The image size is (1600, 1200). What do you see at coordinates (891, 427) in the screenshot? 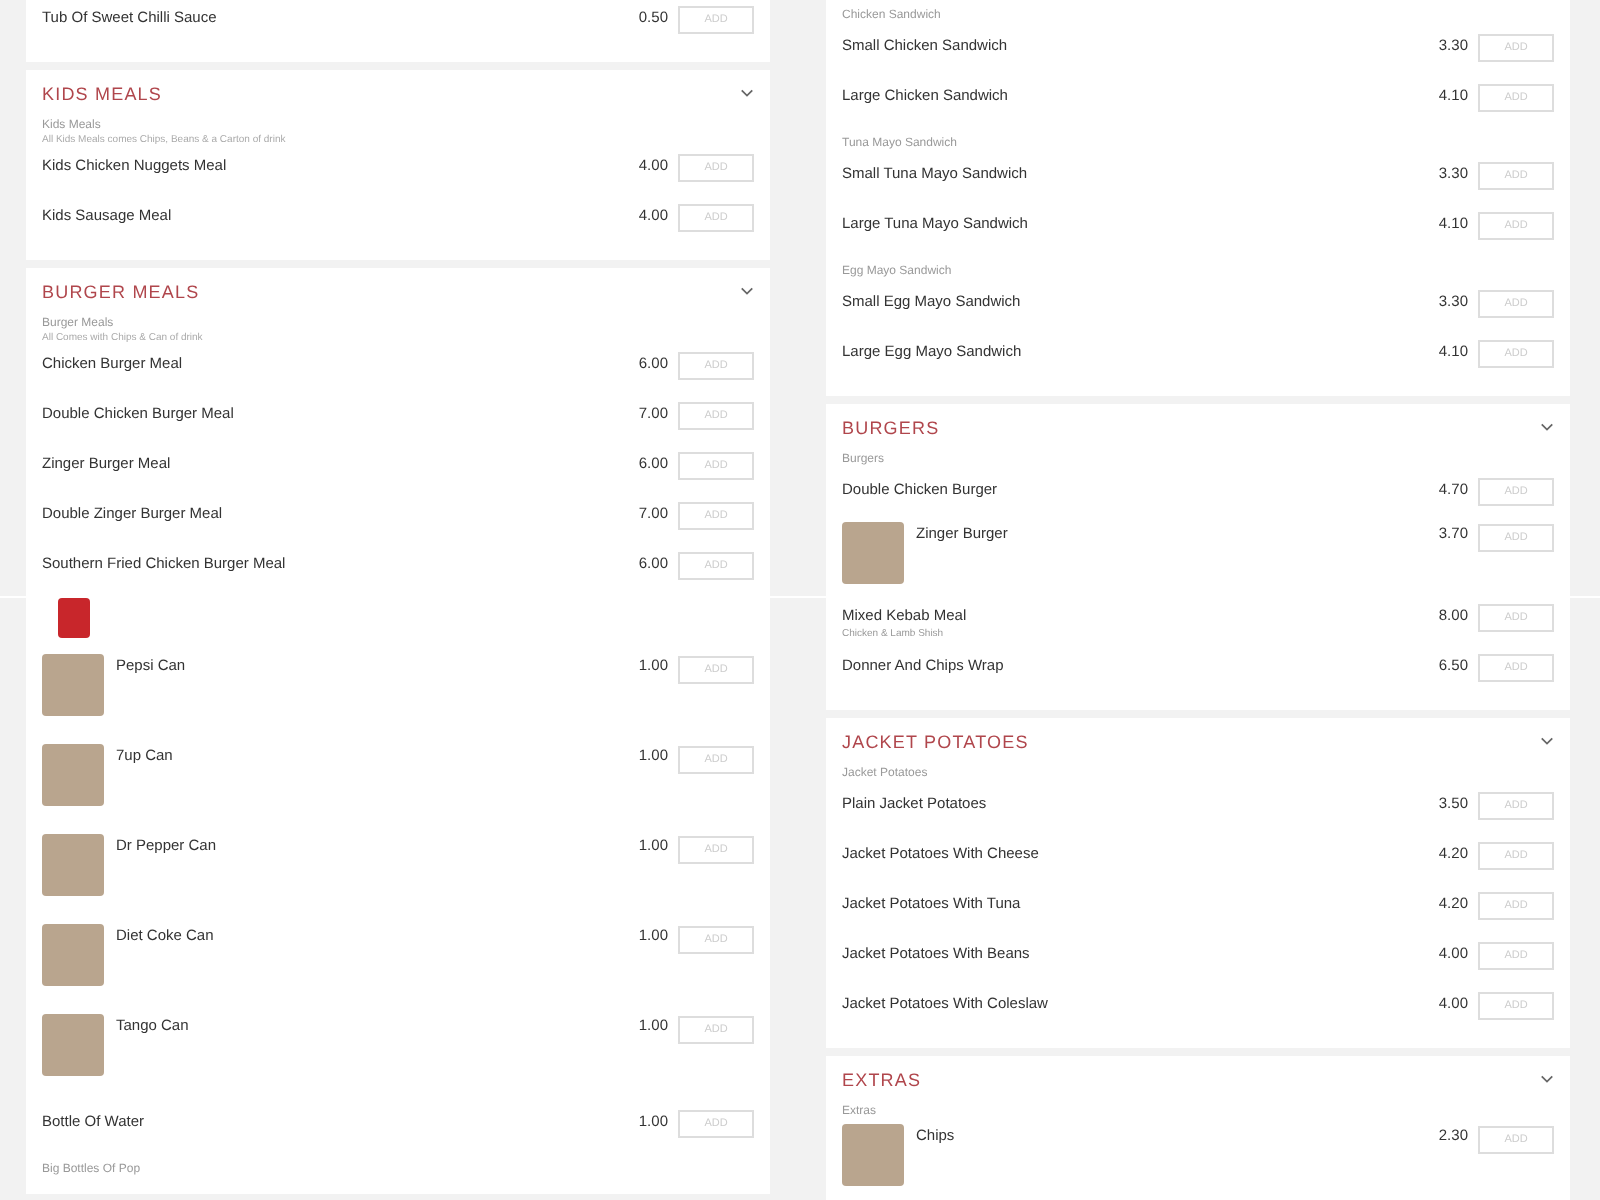
I see `section-title: BURGERS` at bounding box center [891, 427].